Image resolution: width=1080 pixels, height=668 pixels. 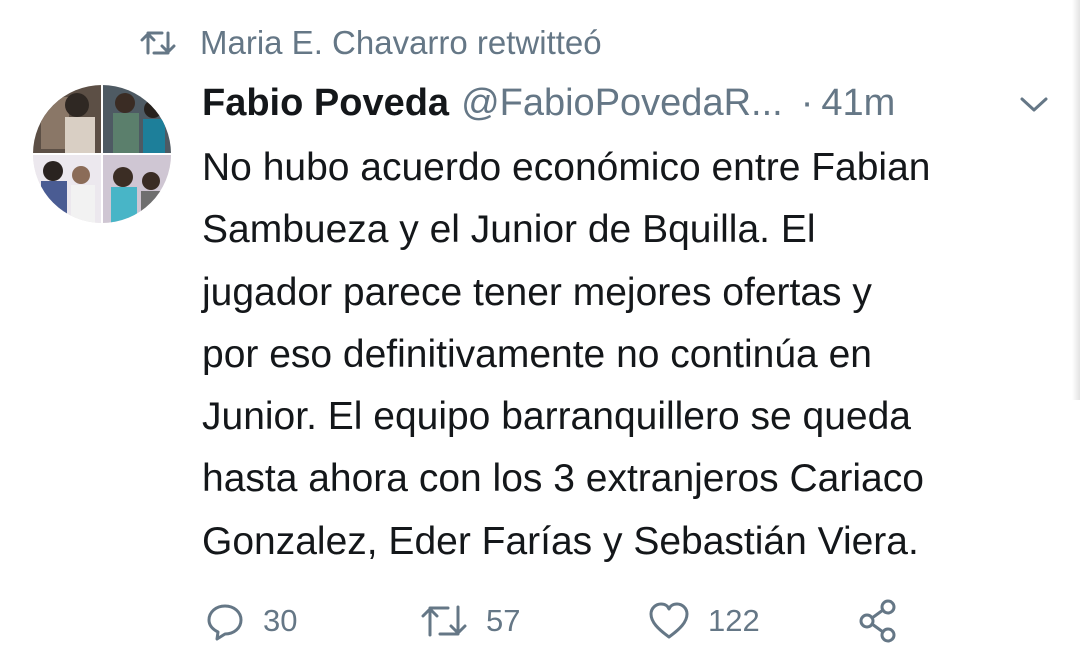 I want to click on scrollbar, so click(x=1076, y=200).